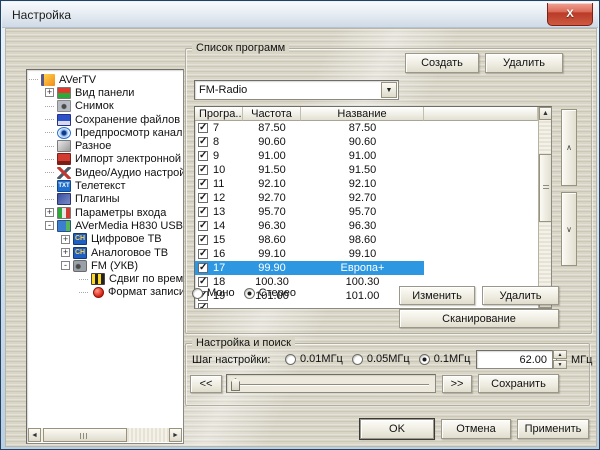 This screenshot has width=600, height=450. What do you see at coordinates (105, 212) in the screenshot?
I see `tree-item: + Параметры входа` at bounding box center [105, 212].